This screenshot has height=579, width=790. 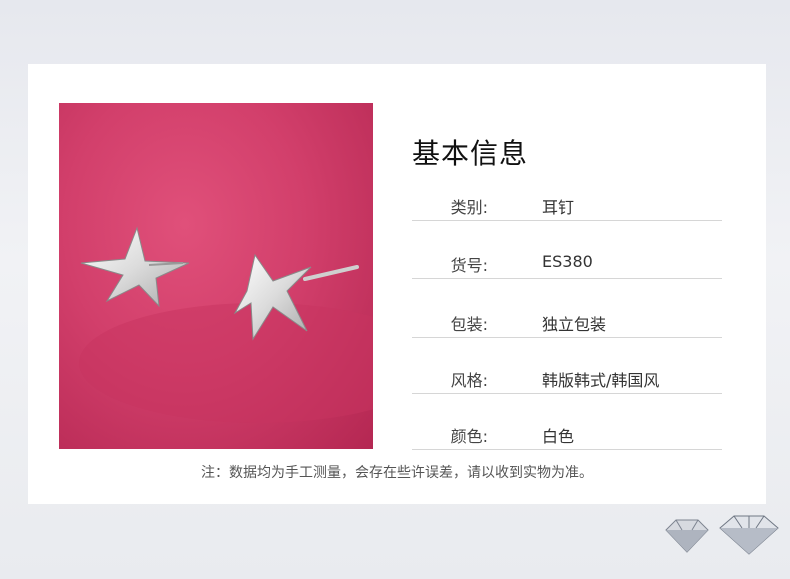 I want to click on row-value: 耳钉, so click(x=558, y=207).